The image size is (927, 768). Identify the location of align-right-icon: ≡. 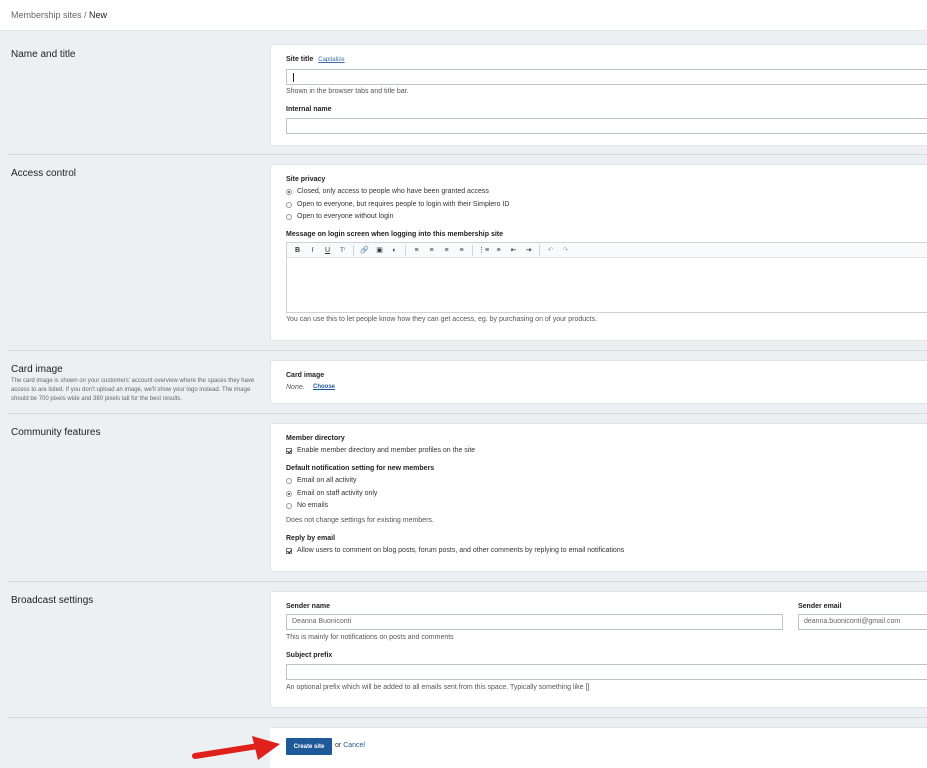
(446, 250).